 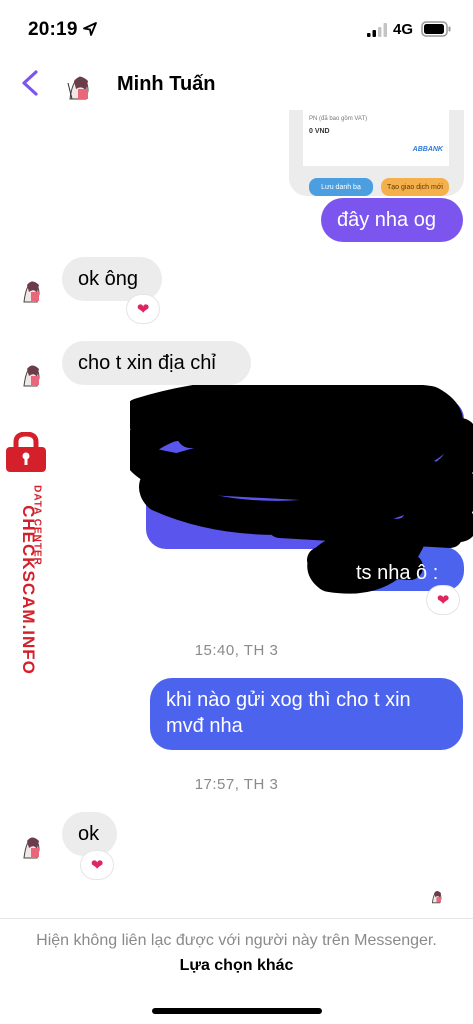 What do you see at coordinates (26, 452) in the screenshot?
I see `lock-icon` at bounding box center [26, 452].